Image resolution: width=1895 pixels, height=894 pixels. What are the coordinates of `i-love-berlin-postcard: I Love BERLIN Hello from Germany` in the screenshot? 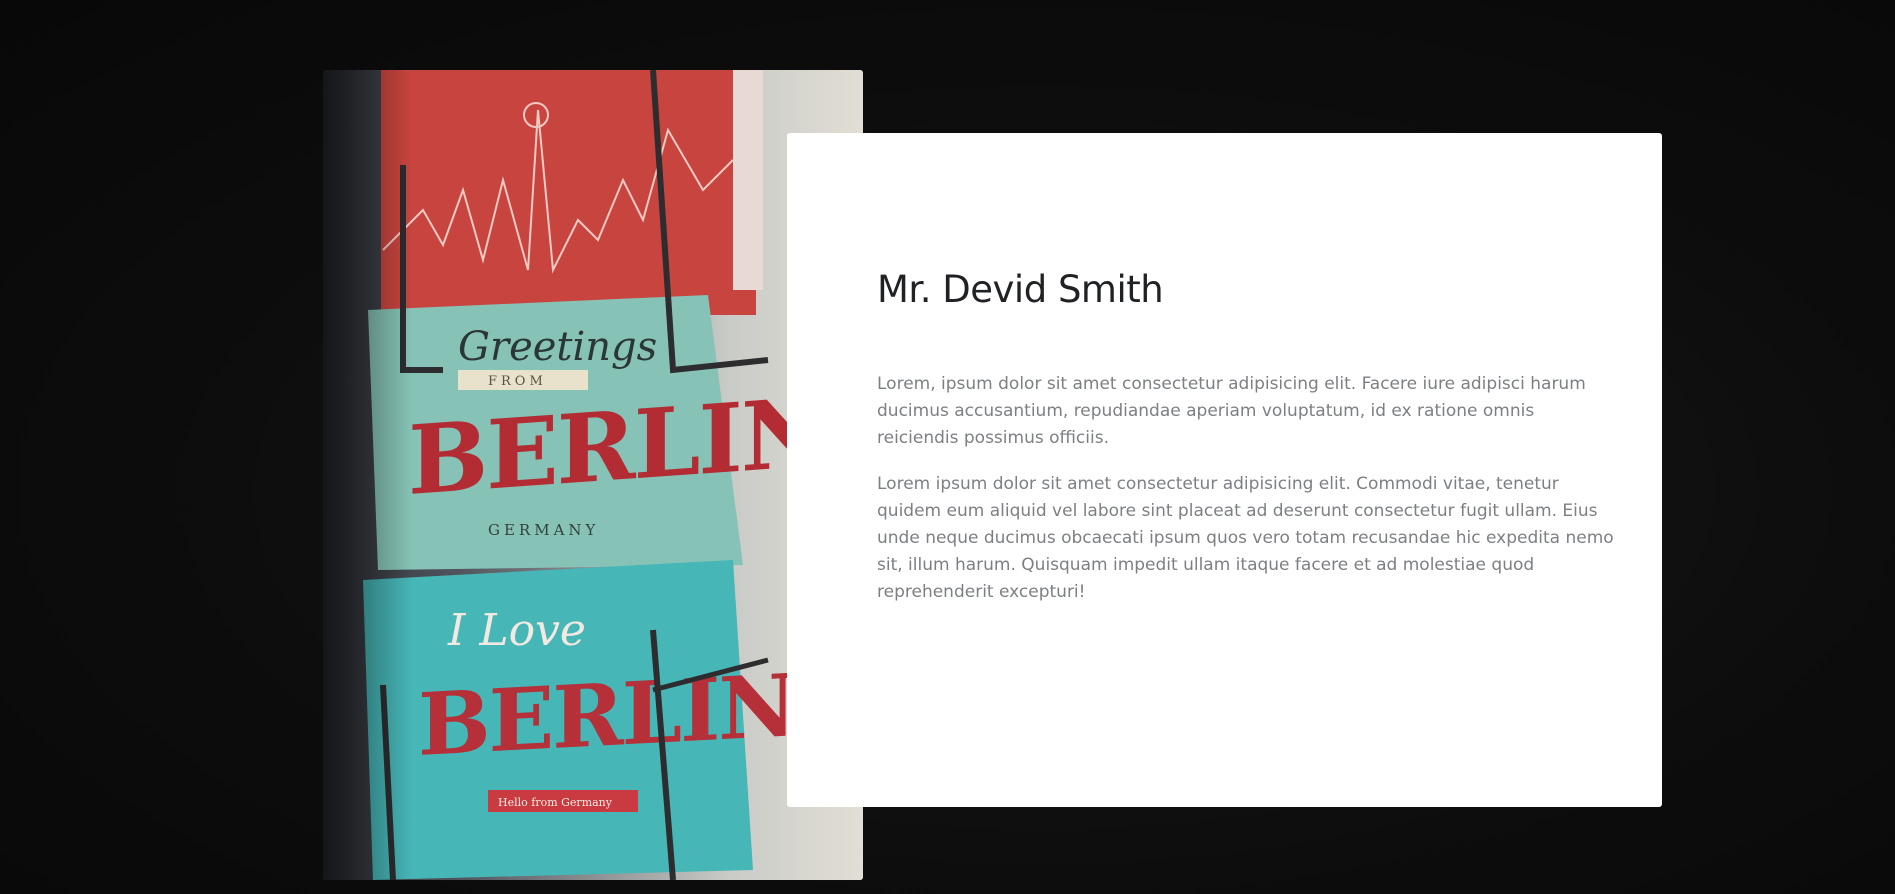 It's located at (579, 720).